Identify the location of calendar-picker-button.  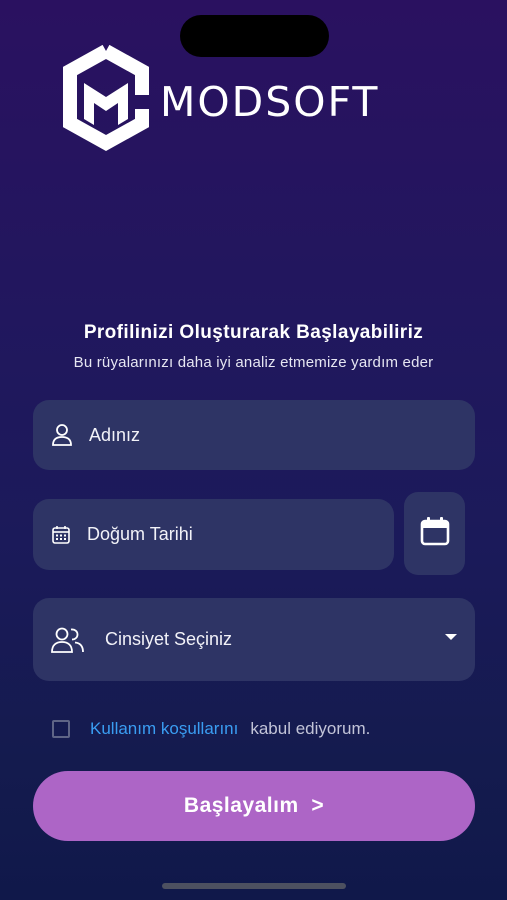
(434, 533).